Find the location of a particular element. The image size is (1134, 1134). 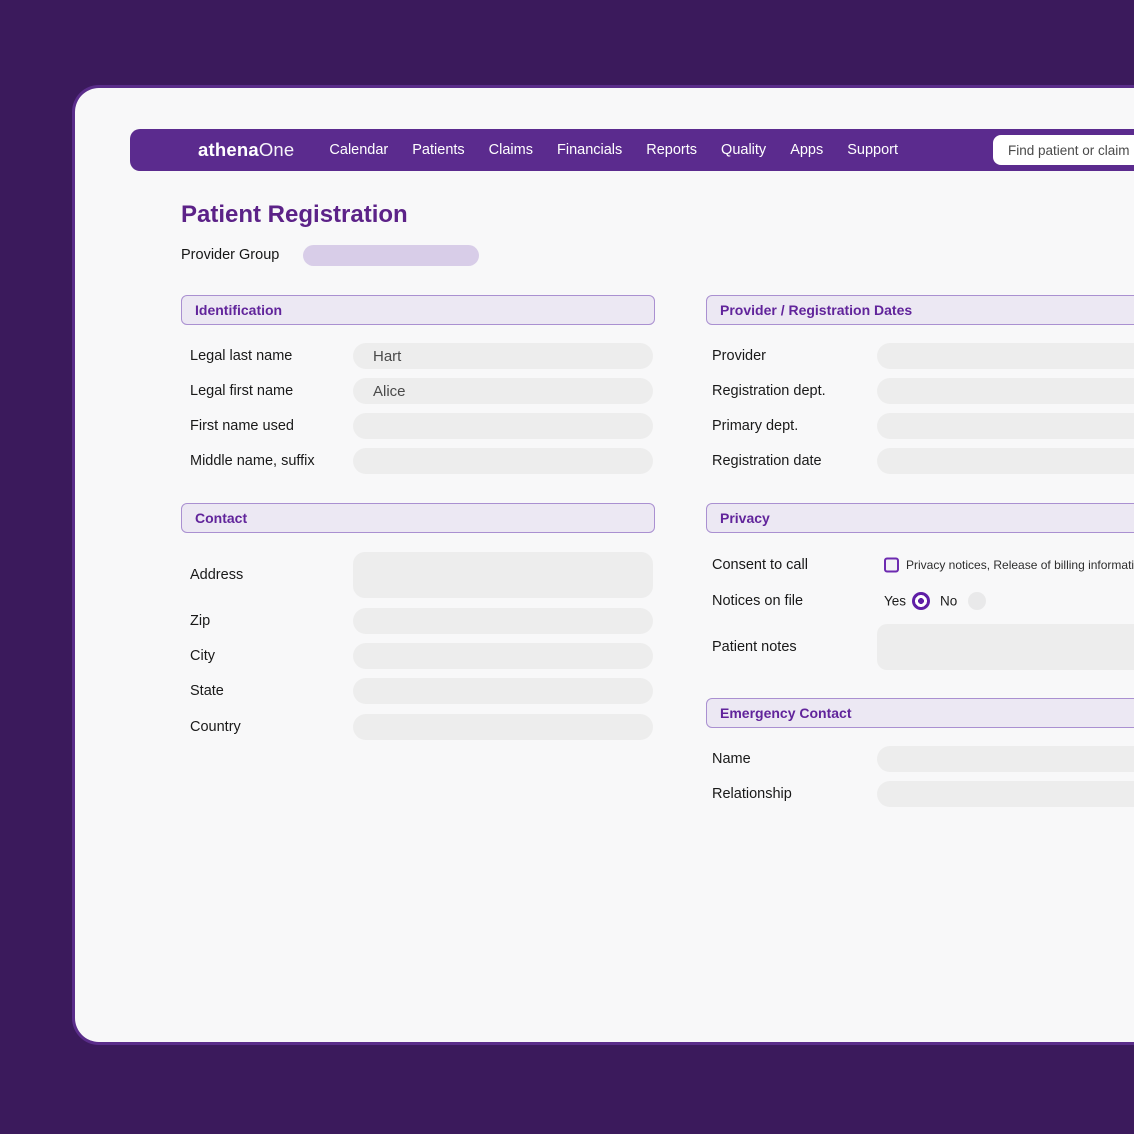

emergency-name-label: Name is located at coordinates (731, 759).